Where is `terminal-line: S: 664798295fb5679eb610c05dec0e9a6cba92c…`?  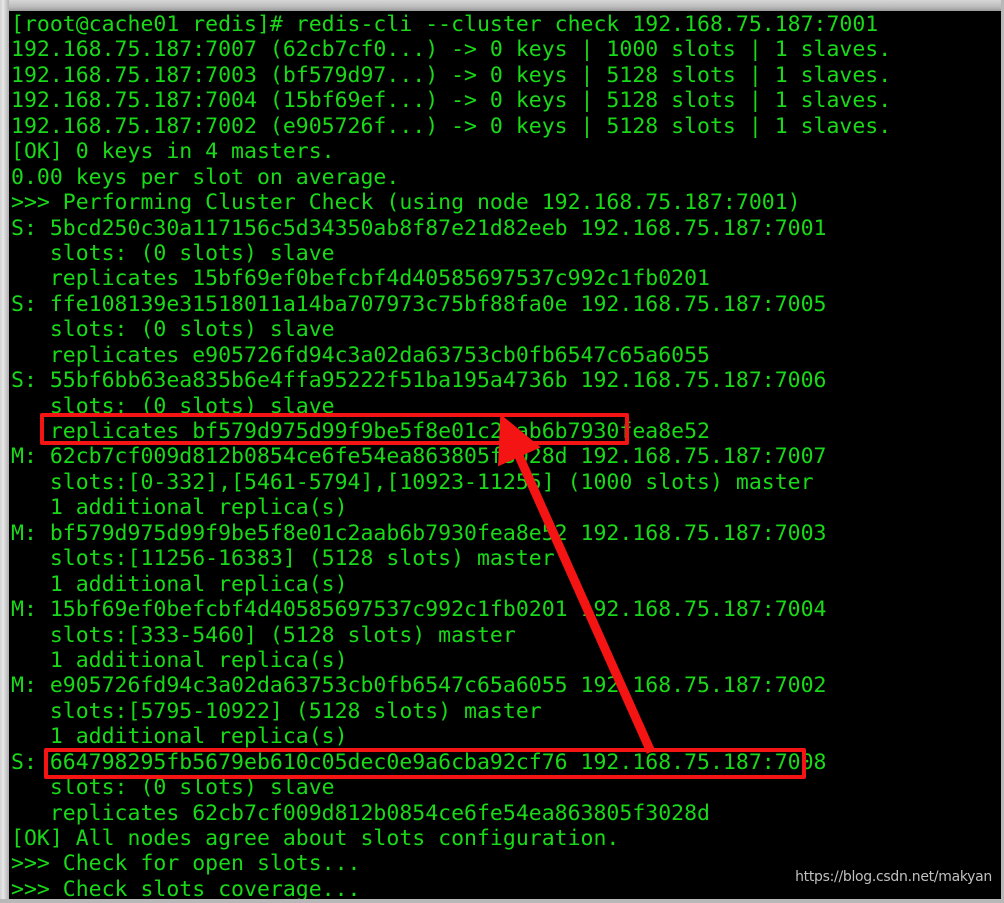
terminal-line: S: 664798295fb5679eb610c05dec0e9a6cba92c… is located at coordinates (419, 762).